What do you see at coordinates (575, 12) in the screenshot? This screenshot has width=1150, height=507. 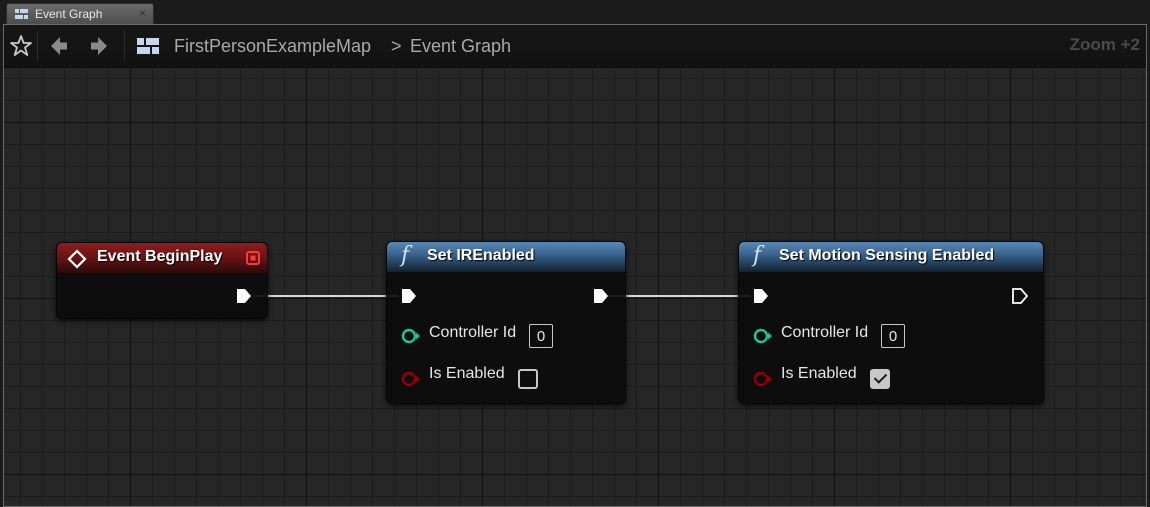 I see `tab-bar: Event Graph ×` at bounding box center [575, 12].